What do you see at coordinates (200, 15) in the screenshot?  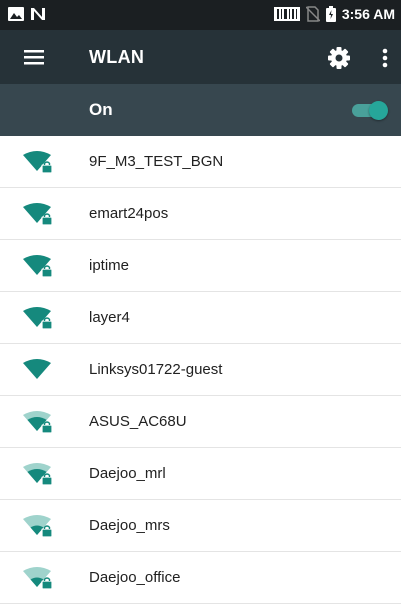 I see `status-bar: 3:56 AM` at bounding box center [200, 15].